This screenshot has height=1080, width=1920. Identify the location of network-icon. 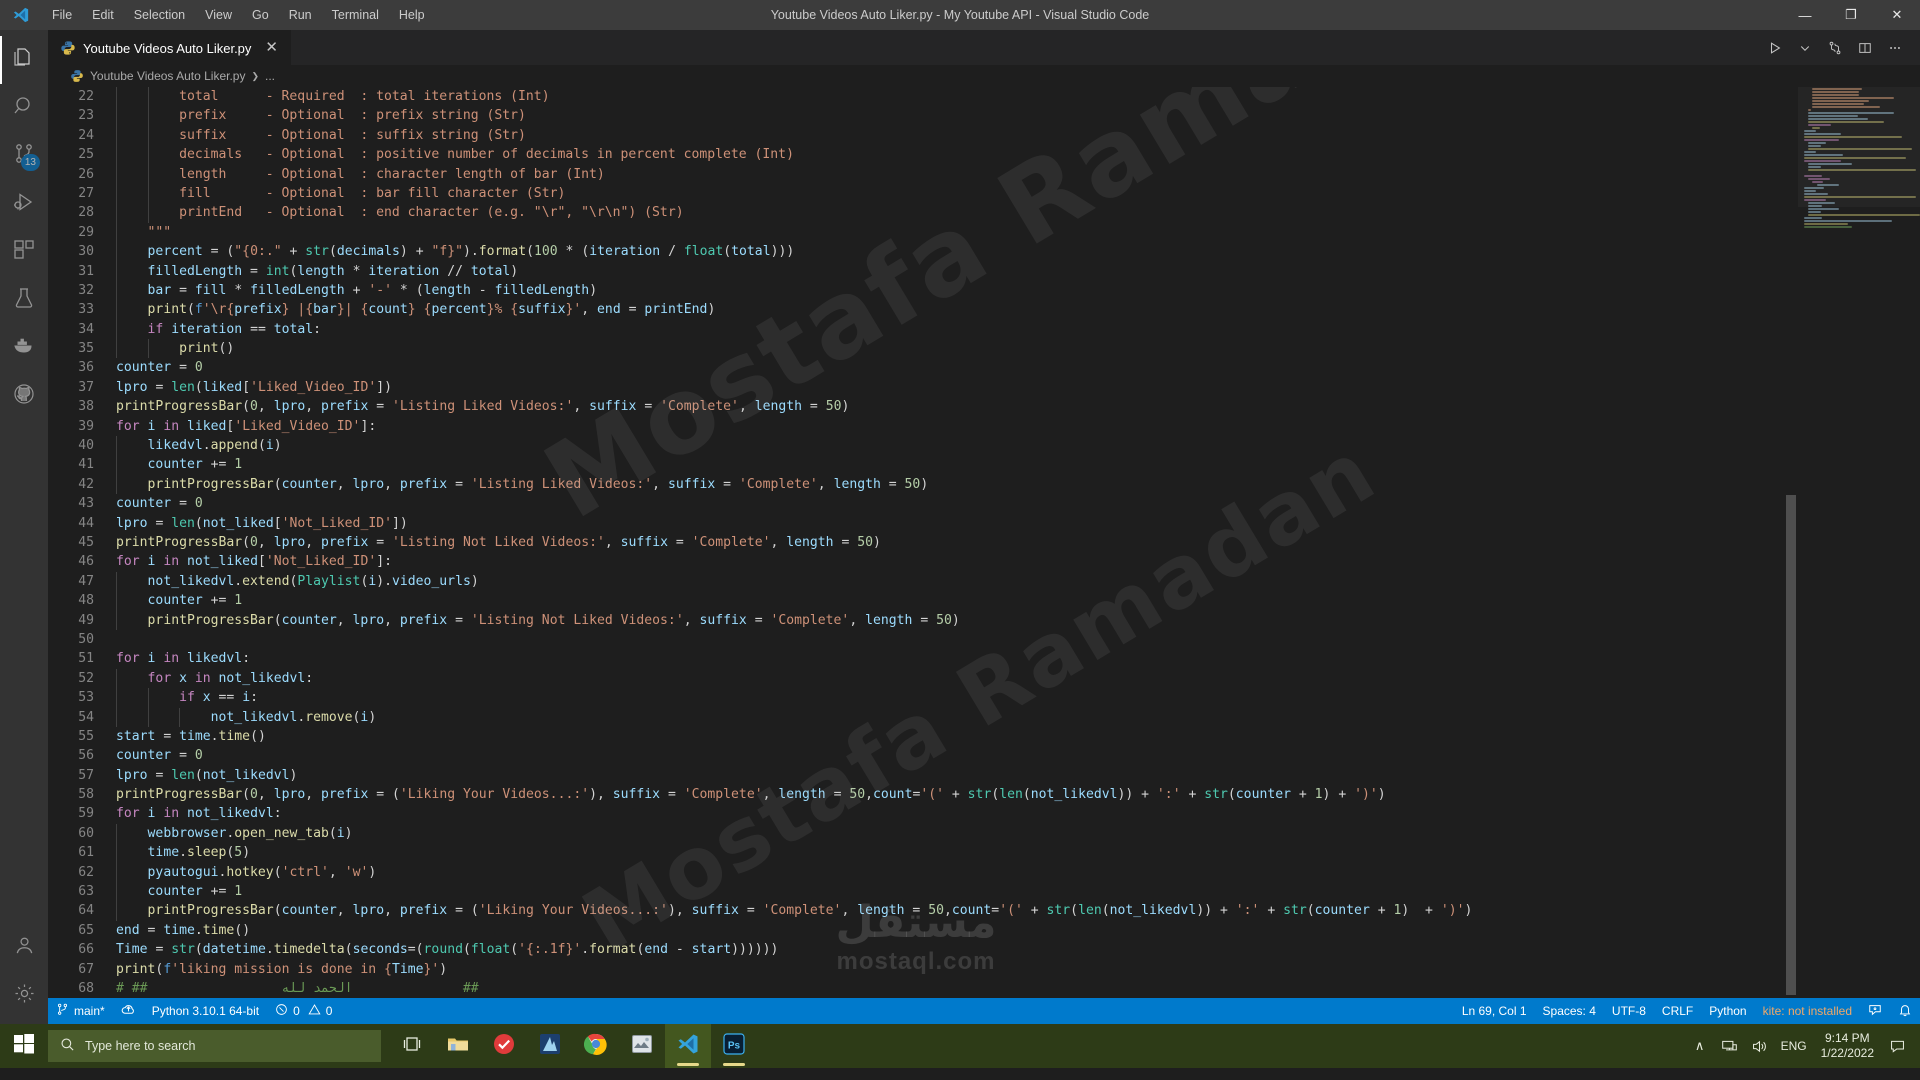
(1730, 1046).